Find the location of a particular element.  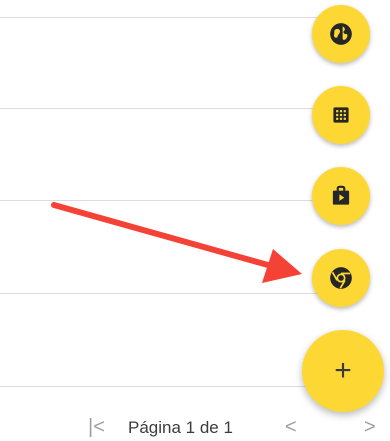

first-page-button: |< is located at coordinates (96, 427).